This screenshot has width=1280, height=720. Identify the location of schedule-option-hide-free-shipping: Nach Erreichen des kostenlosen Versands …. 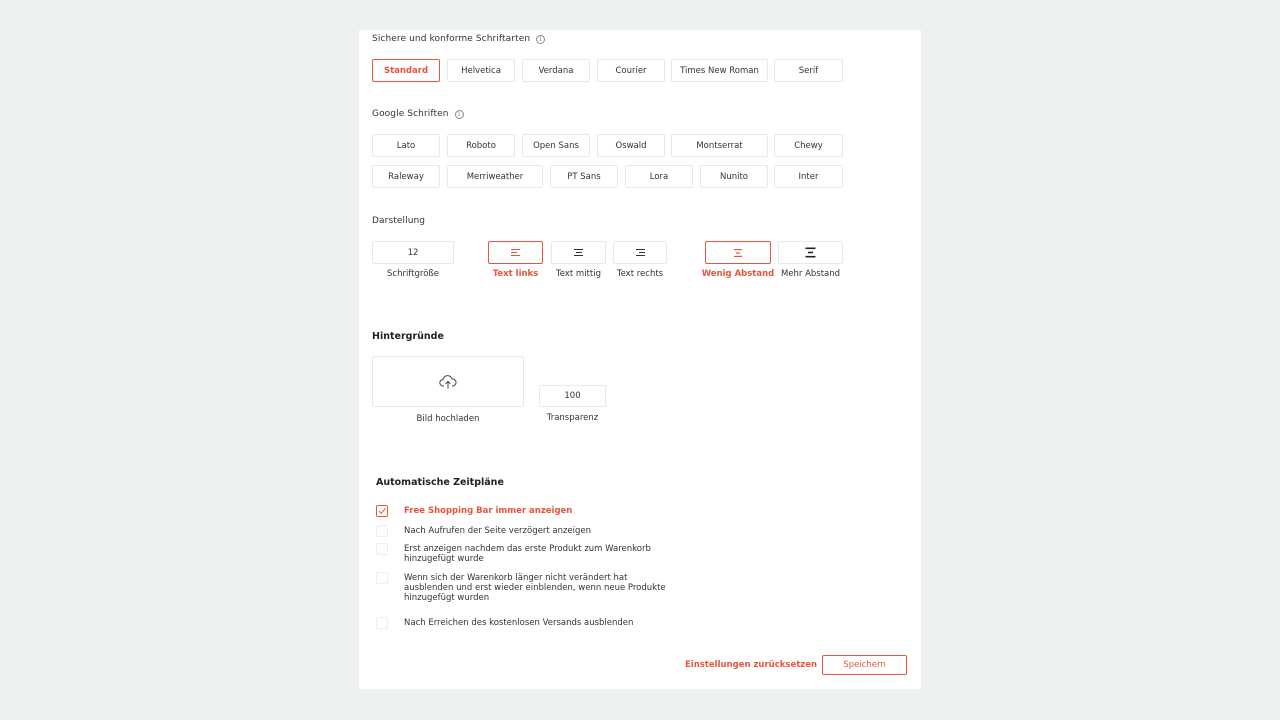
(527, 623).